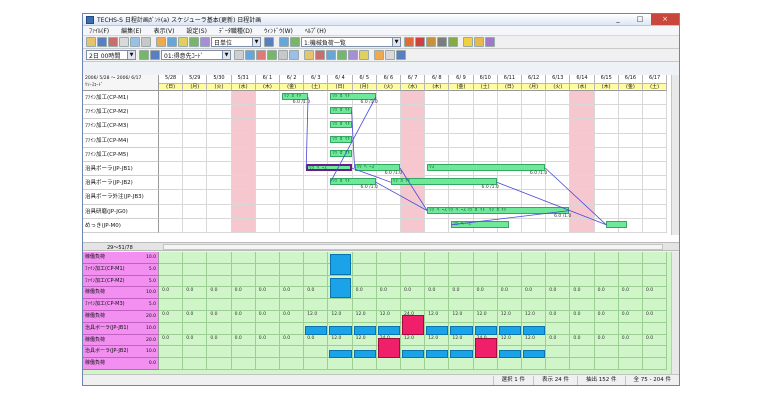 This screenshot has width=760, height=400. Describe the element at coordinates (353, 55) in the screenshot. I see `color-icon` at that location.